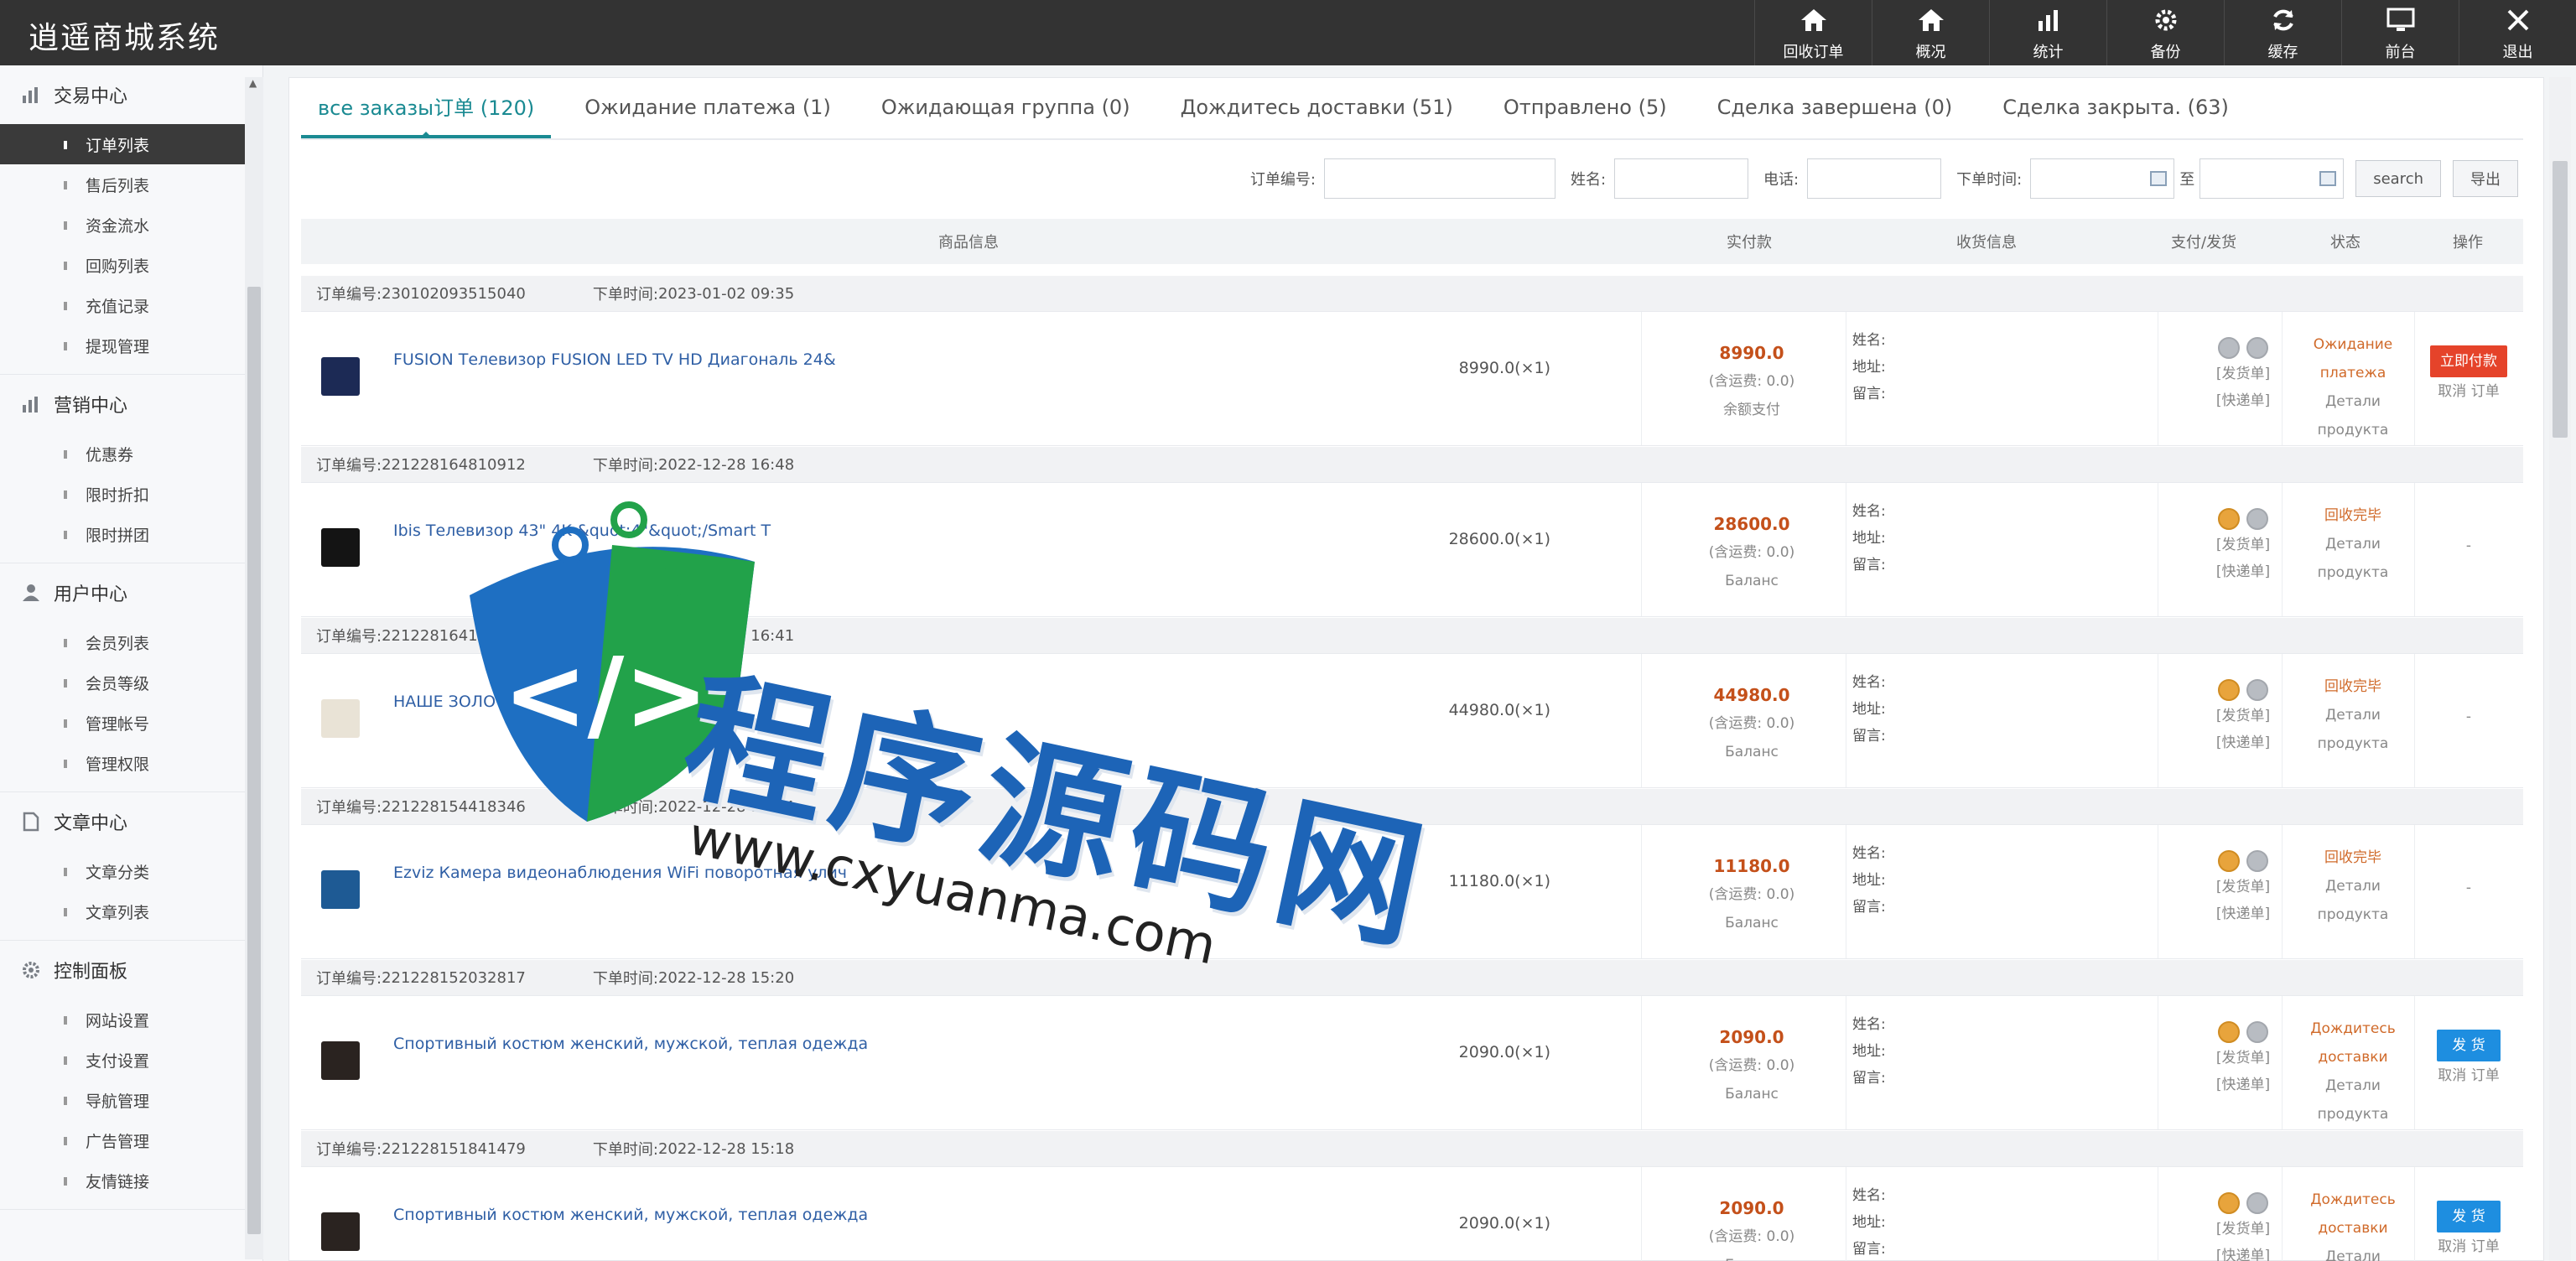  I want to click on top-action-2: 统计, so click(2047, 32).